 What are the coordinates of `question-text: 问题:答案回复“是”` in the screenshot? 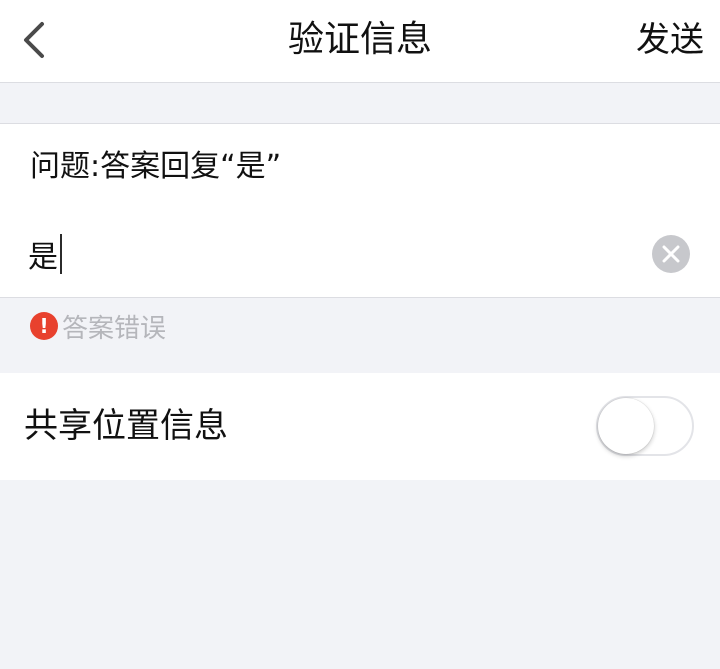 It's located at (156, 166).